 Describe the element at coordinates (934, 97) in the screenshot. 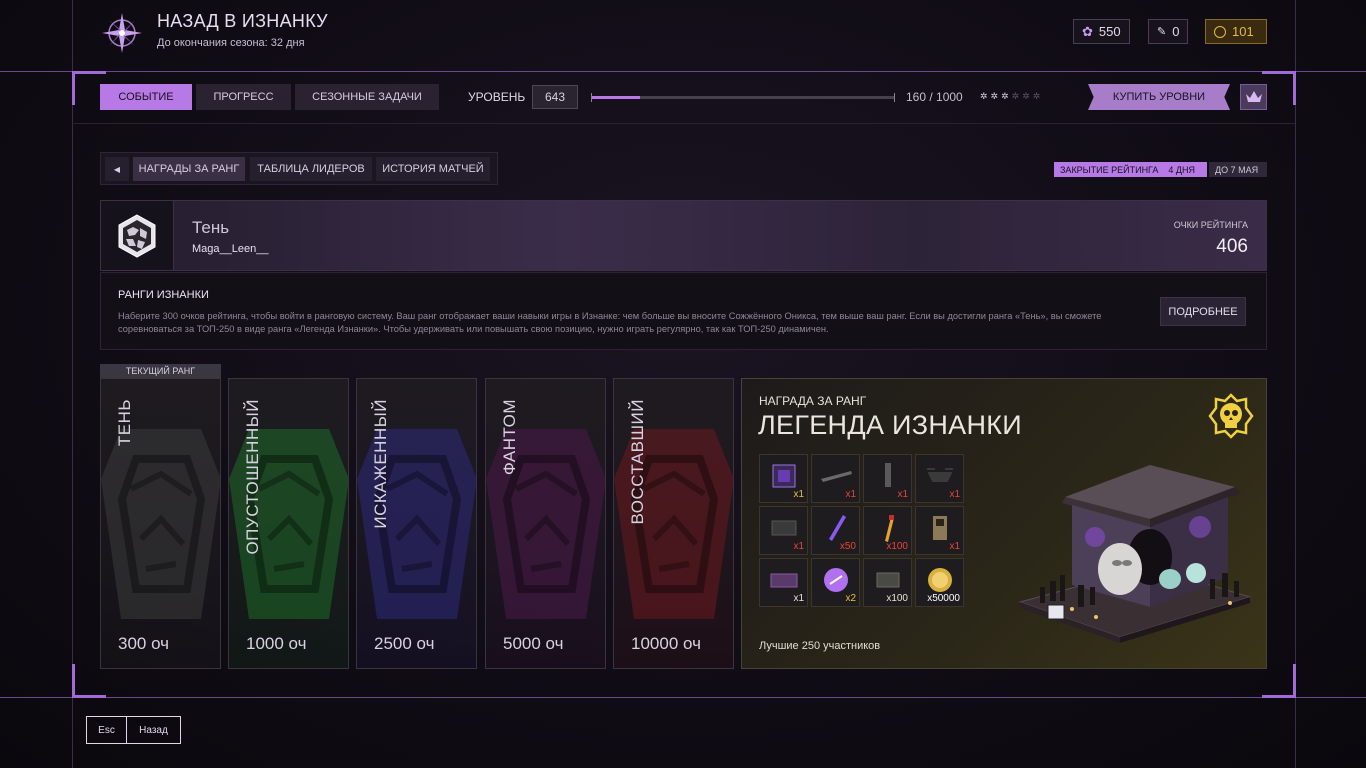

I see `level-progress-text: 160 / 1000` at that location.